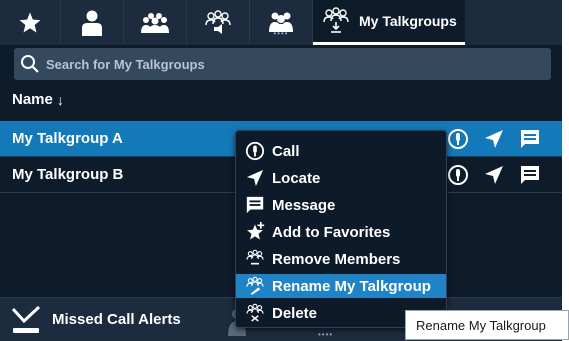 This screenshot has height=341, width=569. I want to click on tab-dispatch: ••••, so click(281, 22).